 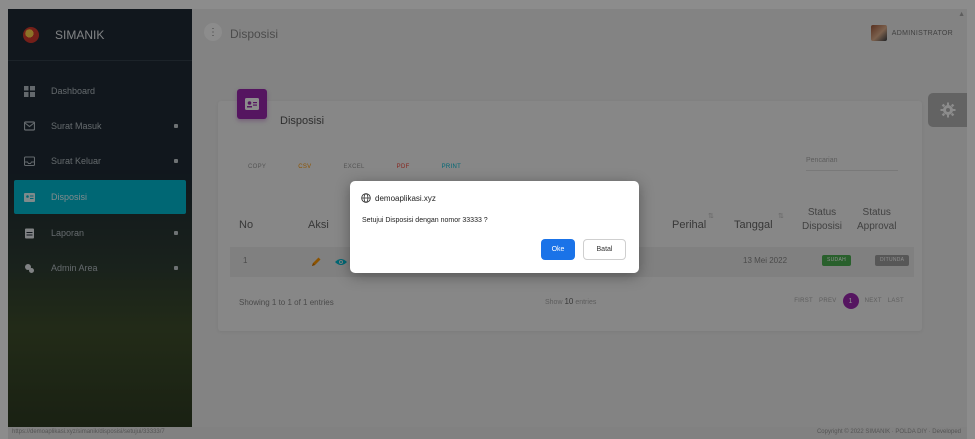 I want to click on globe-icon, so click(x=366, y=198).